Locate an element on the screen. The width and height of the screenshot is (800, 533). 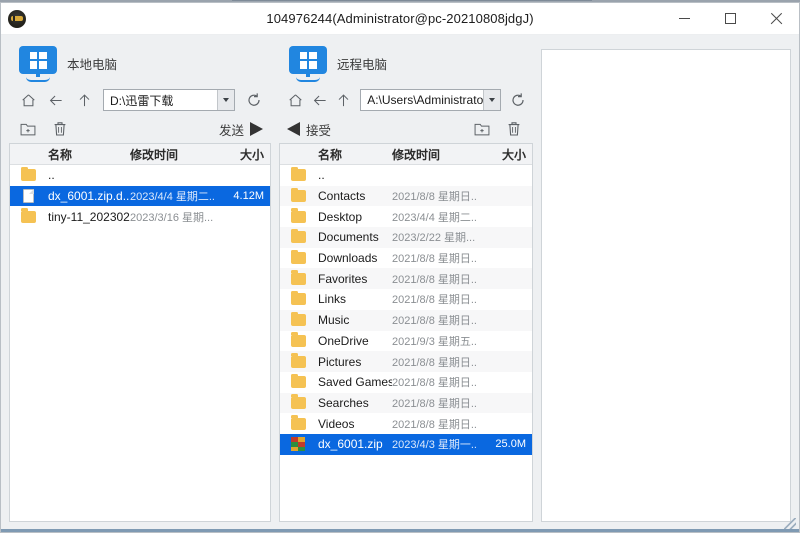
remote-col-modified: 修改时间 is located at coordinates (435, 154).